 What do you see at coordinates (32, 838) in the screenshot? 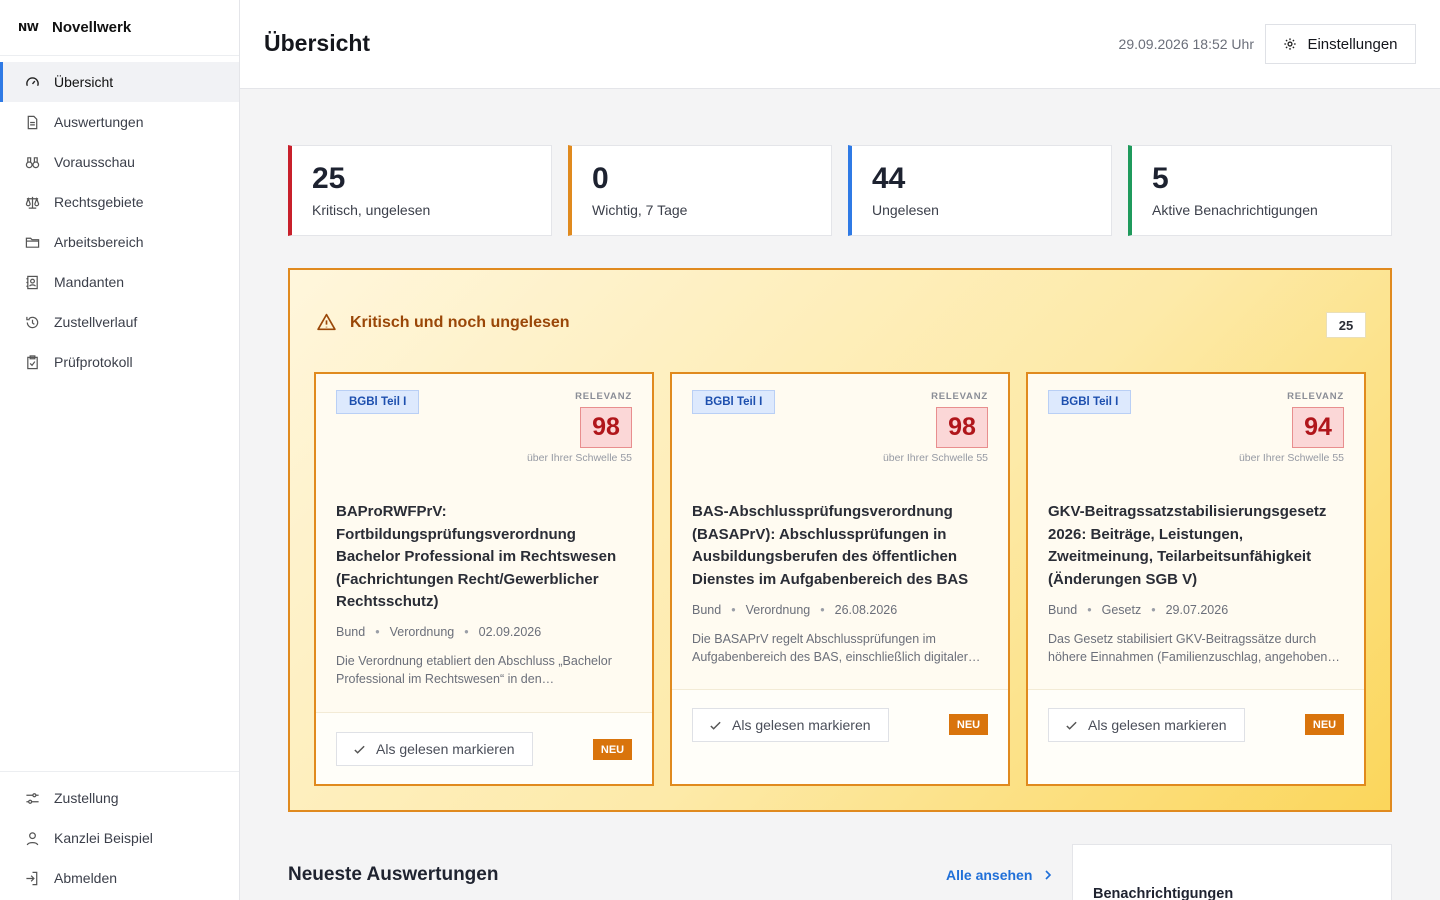
I see `user-icon` at bounding box center [32, 838].